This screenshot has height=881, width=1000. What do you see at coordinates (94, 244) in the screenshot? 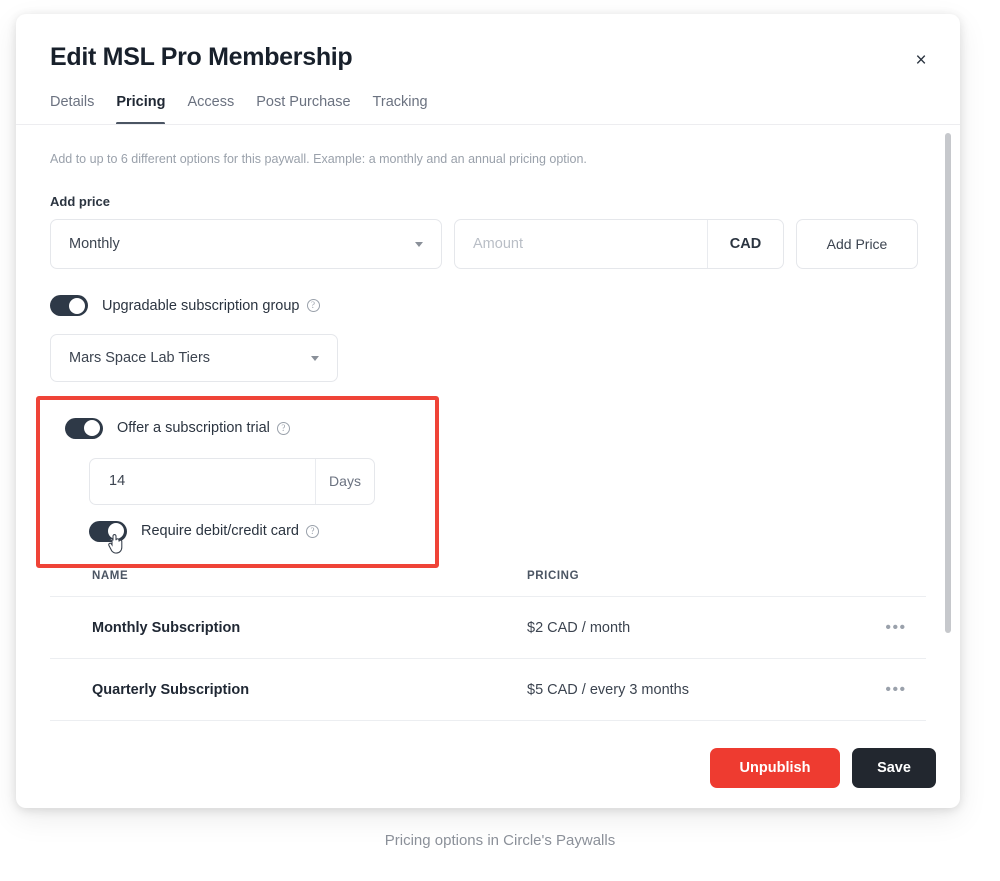
I see `billing-interval-value: Monthly` at bounding box center [94, 244].